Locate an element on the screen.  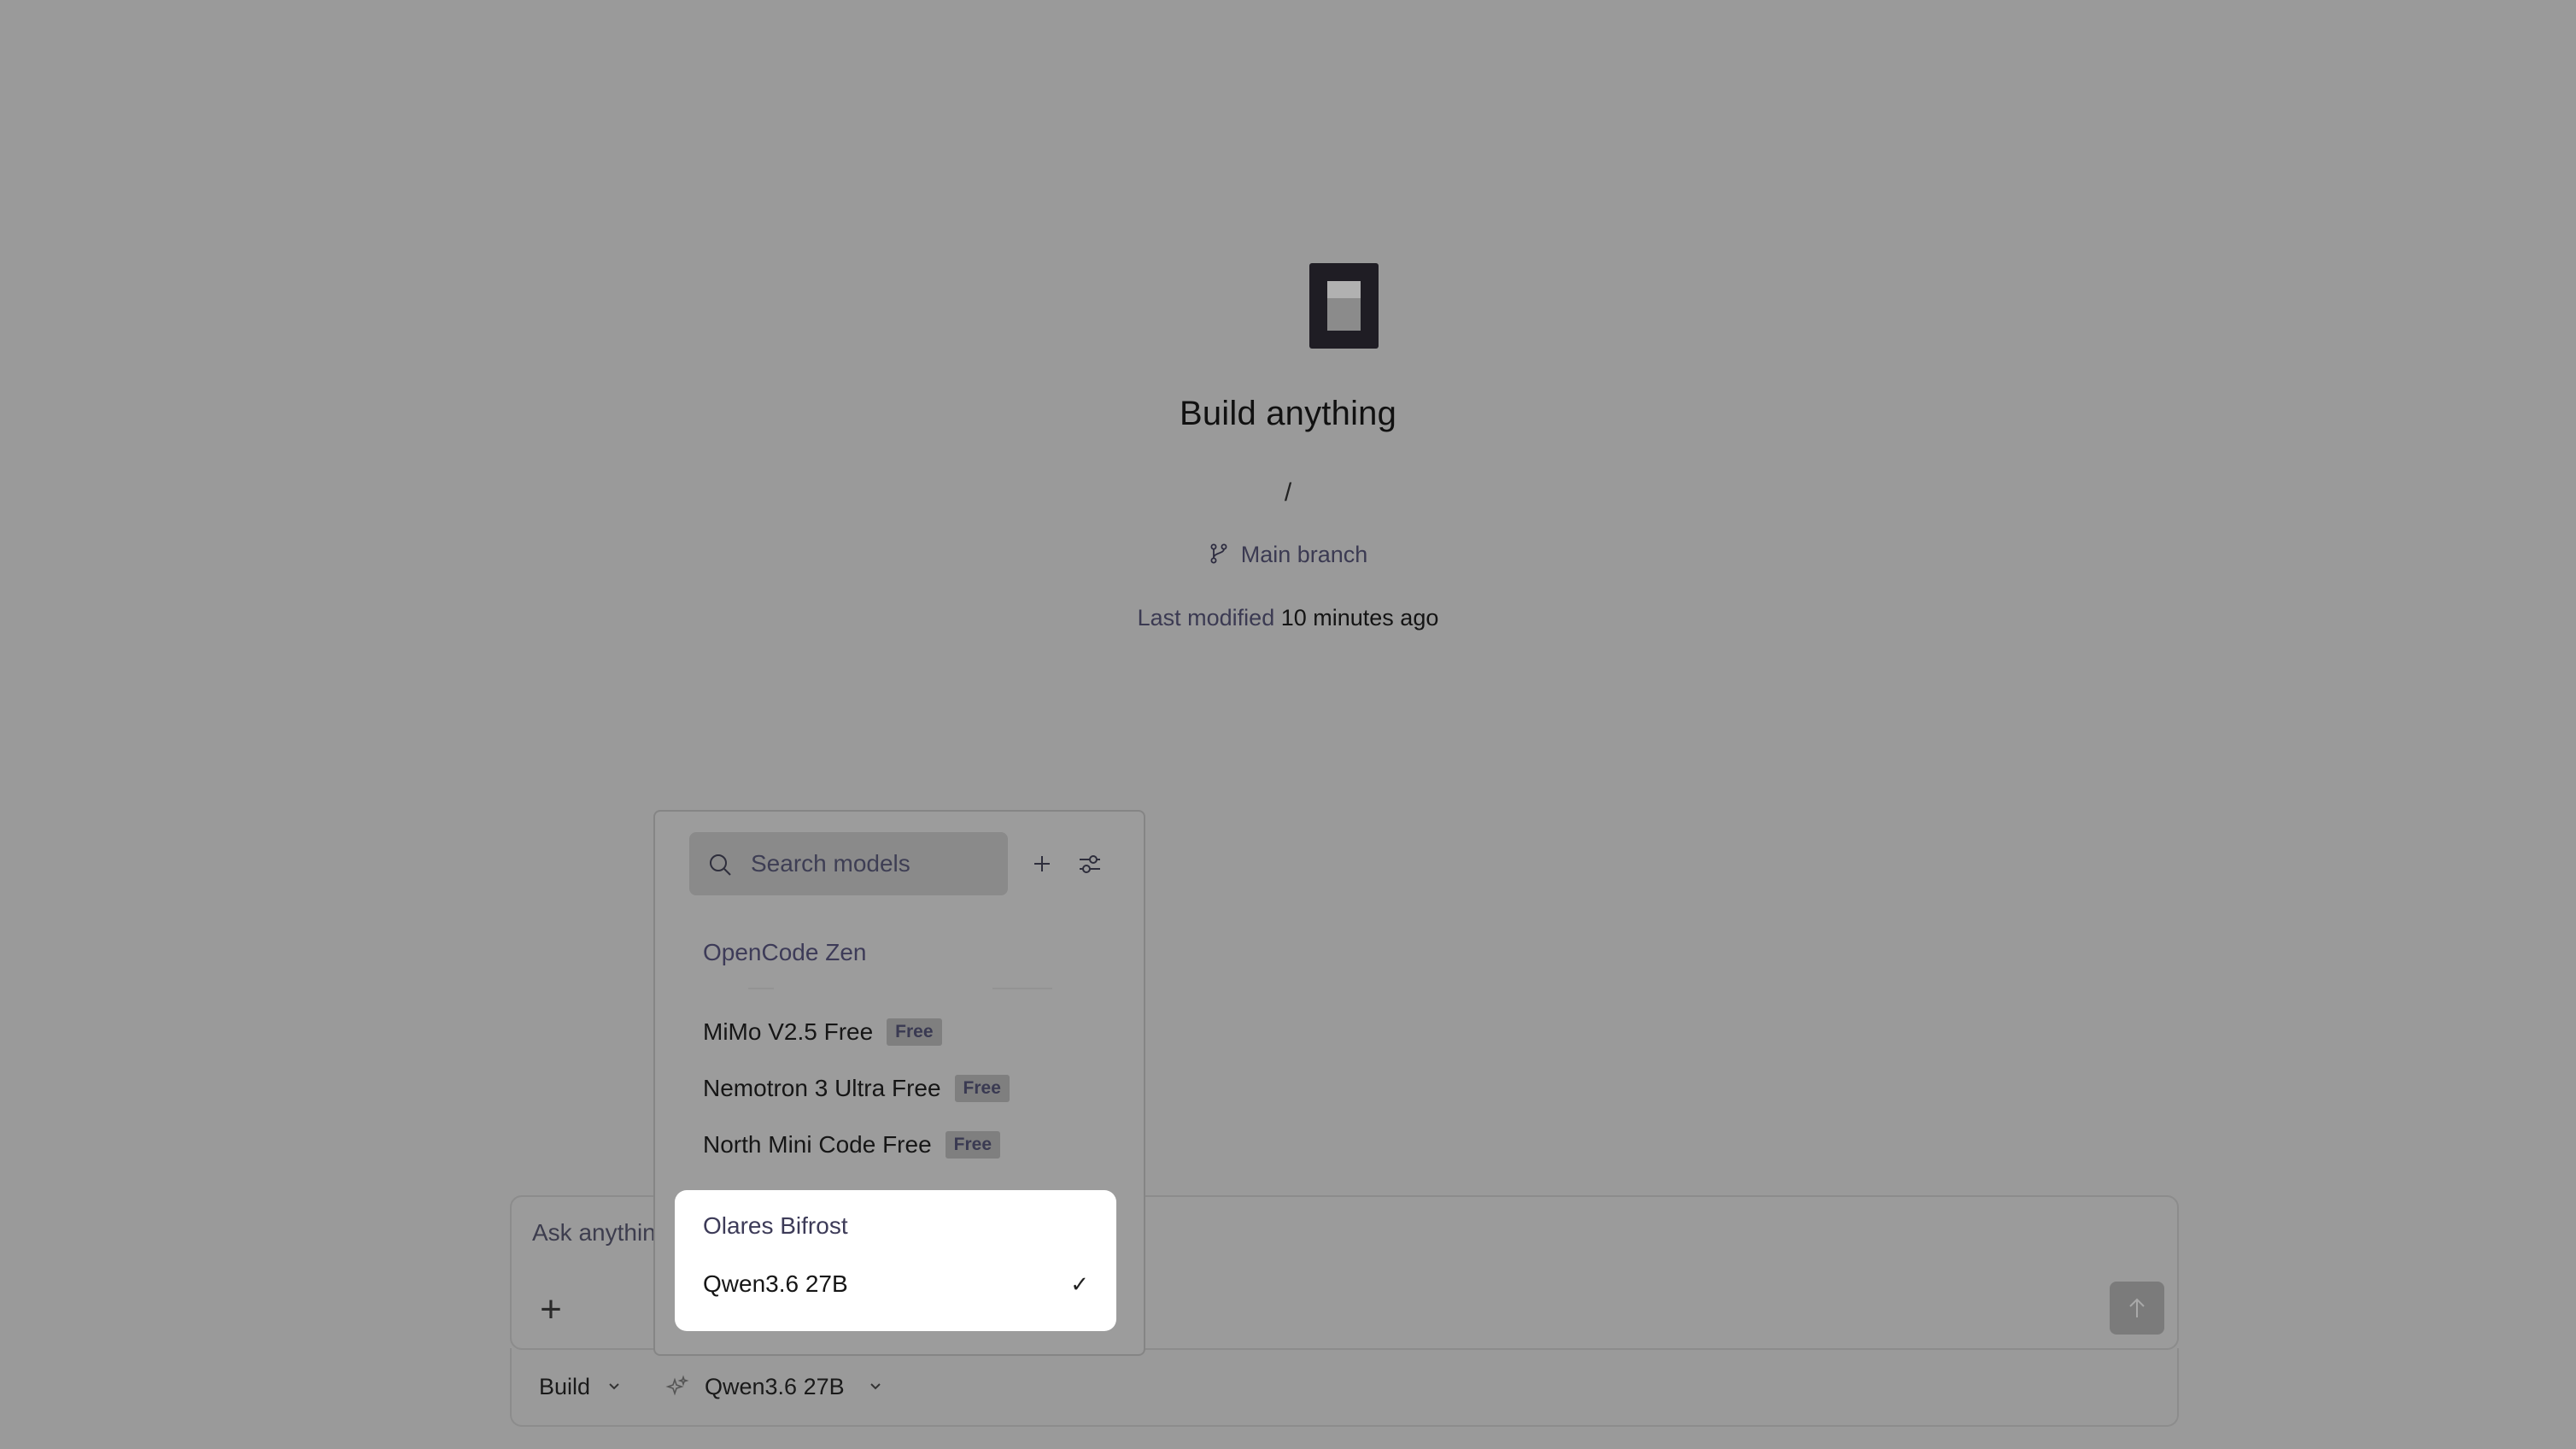
model-item-north-mini: North Mini Code Free Free is located at coordinates (852, 1145).